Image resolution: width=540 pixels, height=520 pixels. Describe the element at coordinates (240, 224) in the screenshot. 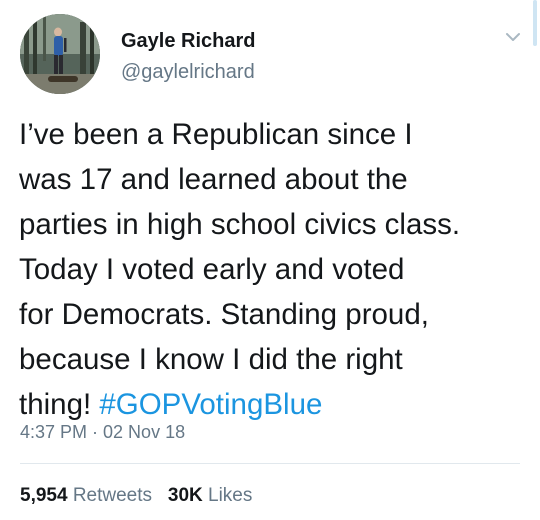

I see `tweet-text-line: parties in high school civics class.` at that location.